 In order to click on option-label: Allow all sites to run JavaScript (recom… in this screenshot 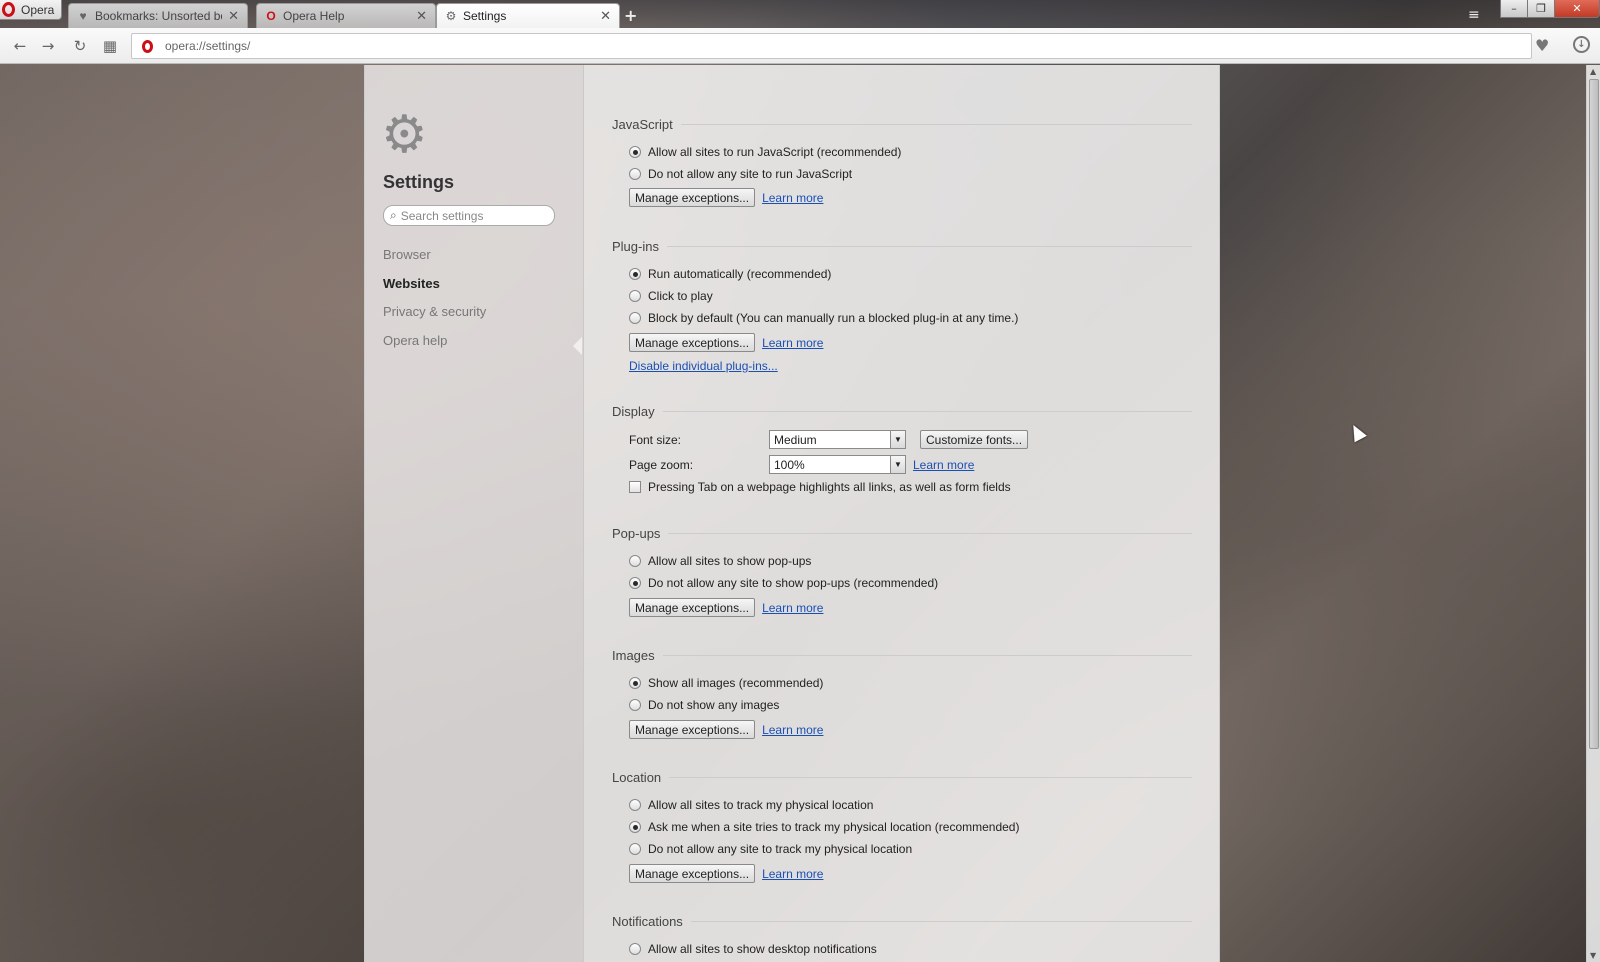, I will do `click(775, 152)`.